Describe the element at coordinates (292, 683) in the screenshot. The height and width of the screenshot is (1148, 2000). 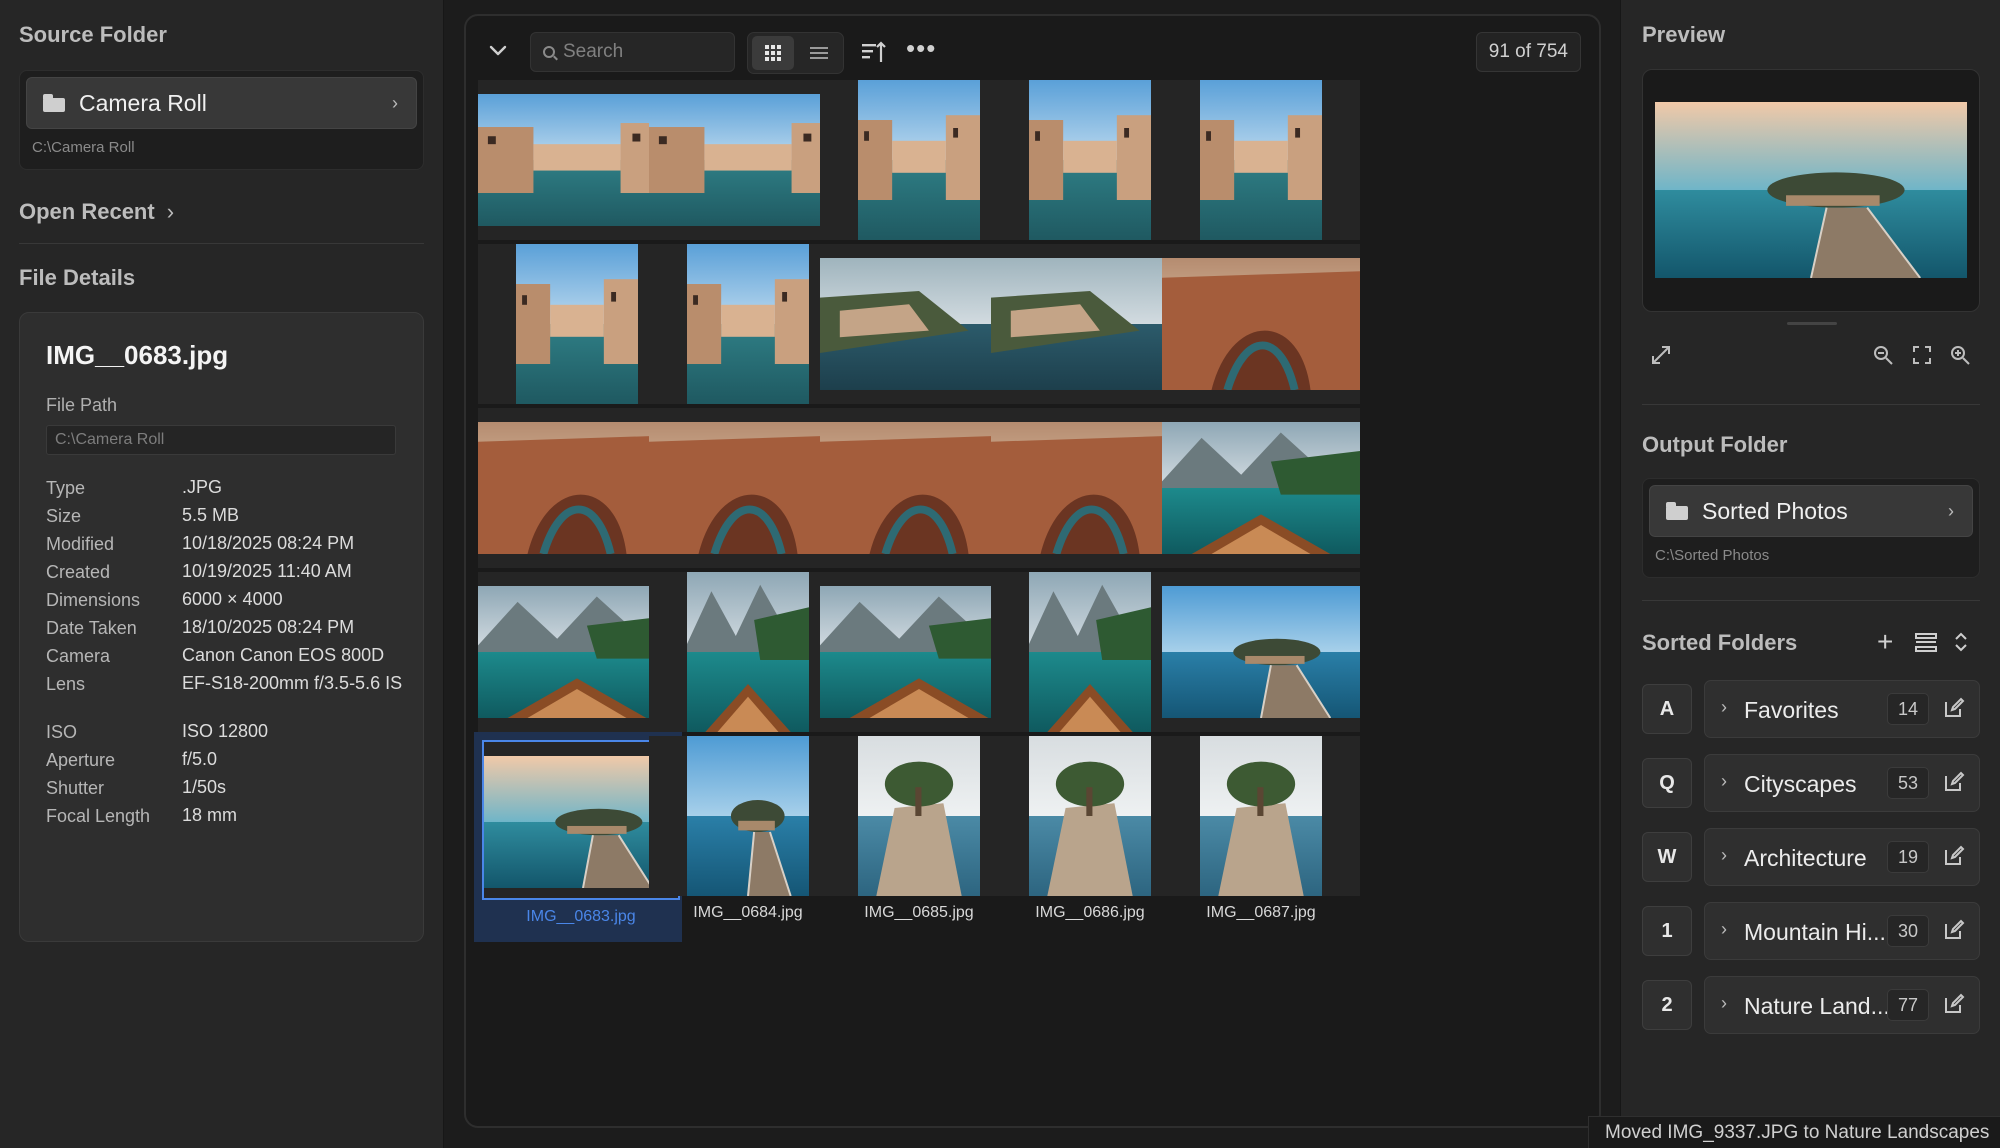
I see `detail-value: EF-S18-200mm f/3.5-5.6 IS` at that location.